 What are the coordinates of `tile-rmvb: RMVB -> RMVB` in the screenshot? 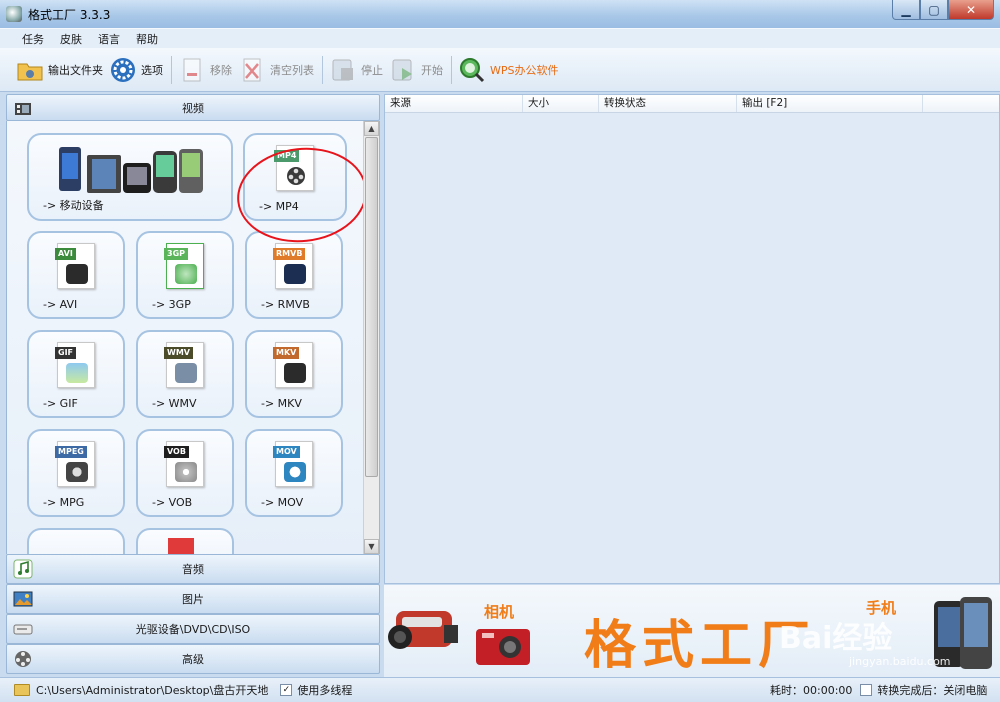 It's located at (294, 275).